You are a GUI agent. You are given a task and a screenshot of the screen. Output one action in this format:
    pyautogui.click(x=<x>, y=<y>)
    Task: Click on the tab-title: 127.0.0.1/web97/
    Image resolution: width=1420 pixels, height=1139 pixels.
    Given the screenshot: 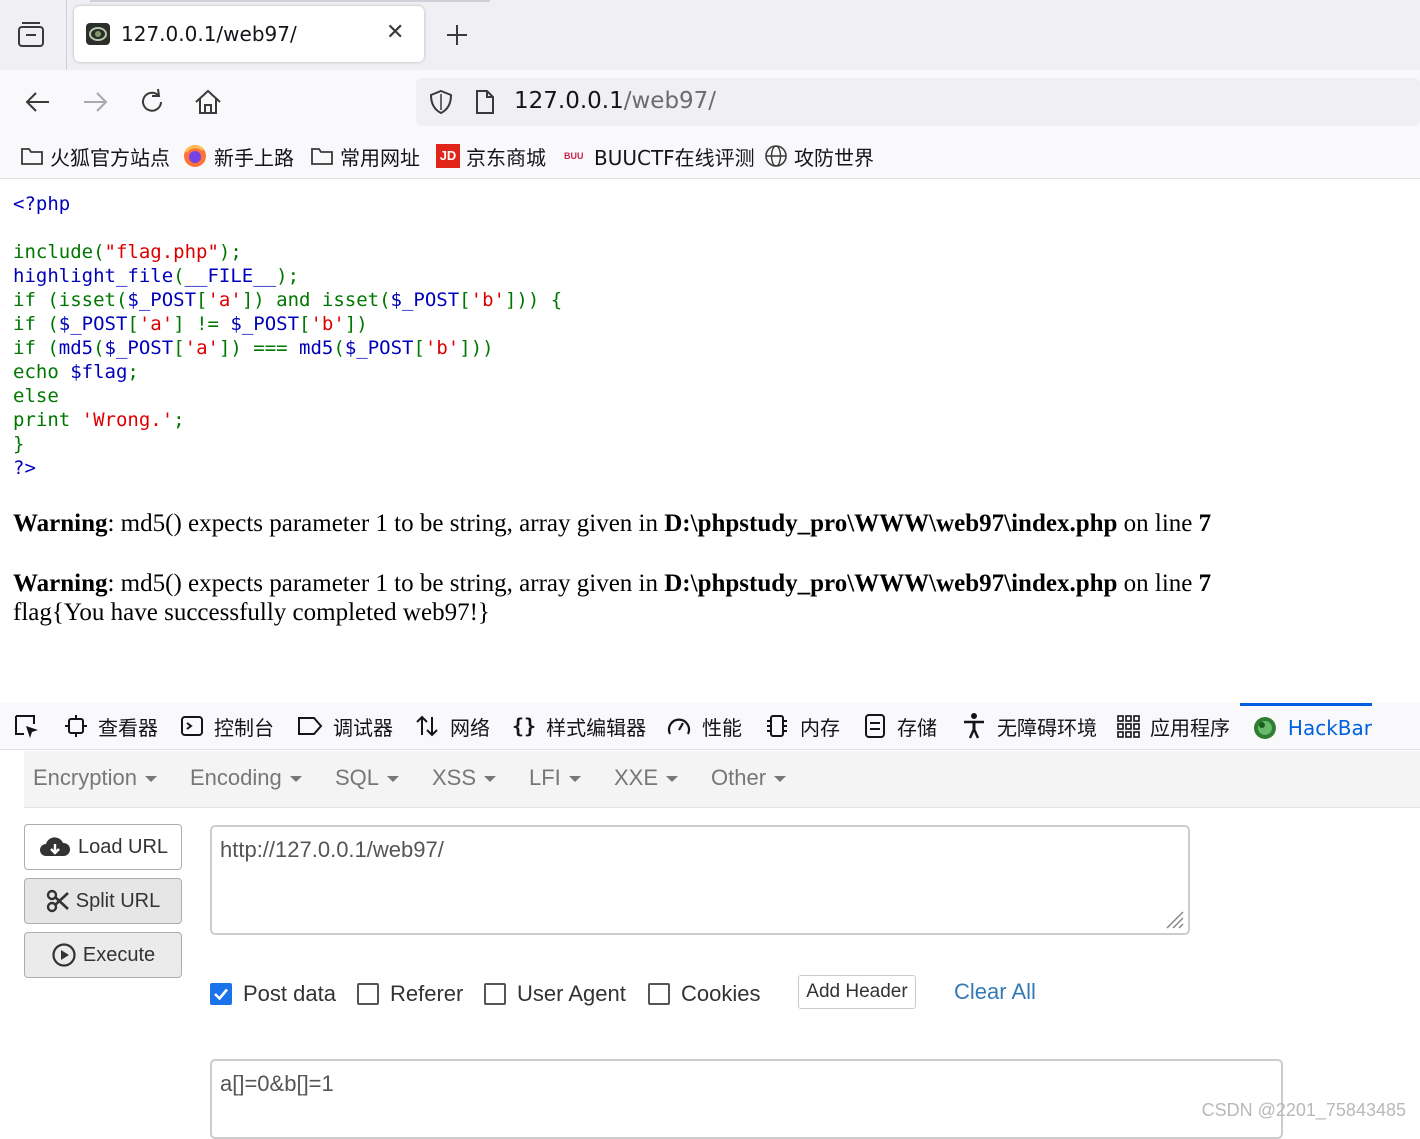 What is the action you would take?
    pyautogui.click(x=209, y=34)
    